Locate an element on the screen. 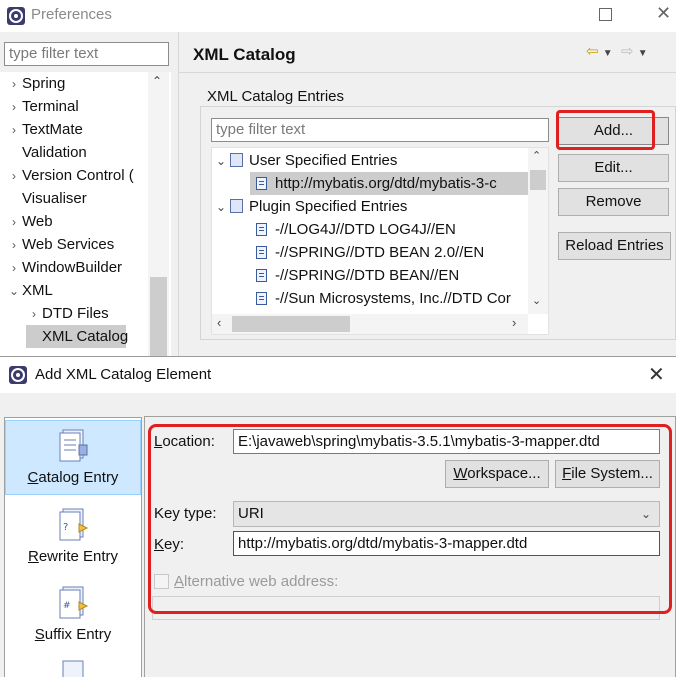 This screenshot has height=677, width=676. preferences-tree-item: › Terminal is located at coordinates (42, 106).